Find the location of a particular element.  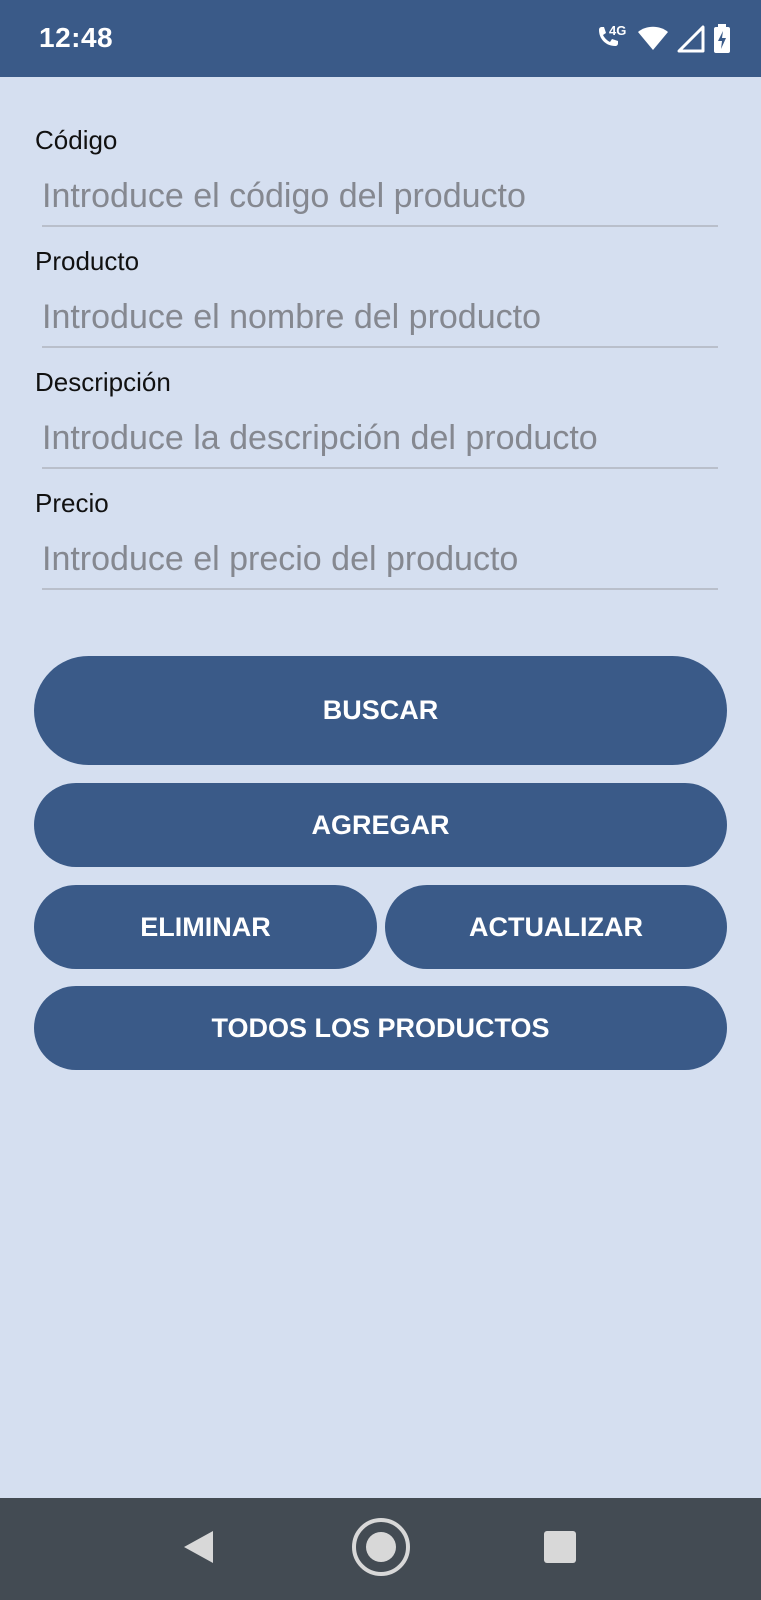

status-bar: 12:48 4G is located at coordinates (380, 38).